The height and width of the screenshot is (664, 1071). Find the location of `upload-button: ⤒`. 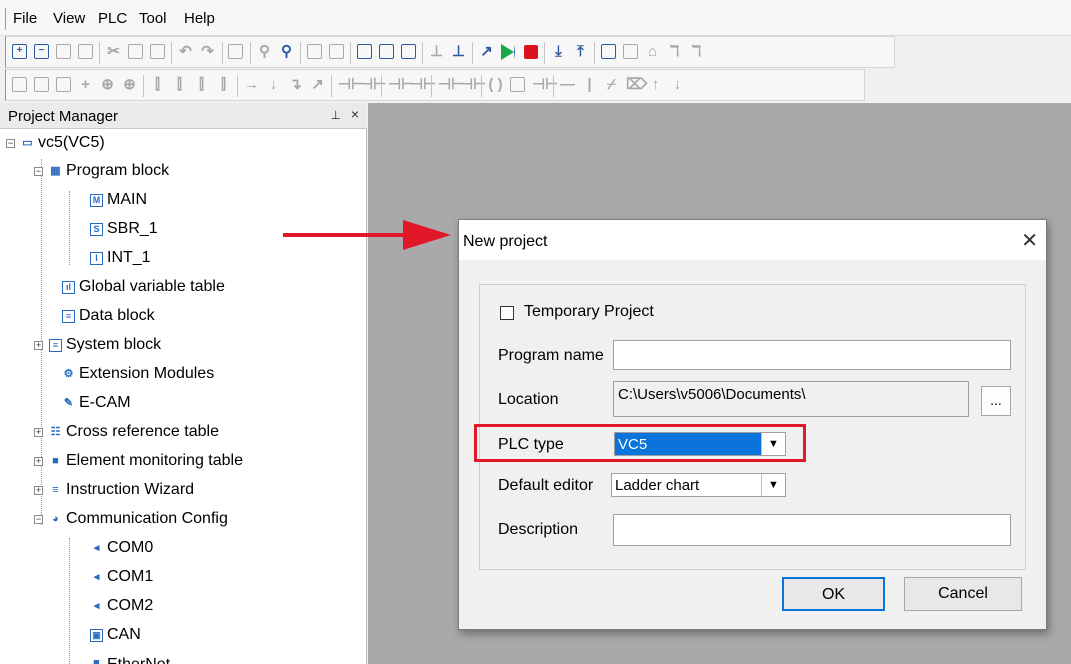

upload-button: ⤒ is located at coordinates (581, 52).